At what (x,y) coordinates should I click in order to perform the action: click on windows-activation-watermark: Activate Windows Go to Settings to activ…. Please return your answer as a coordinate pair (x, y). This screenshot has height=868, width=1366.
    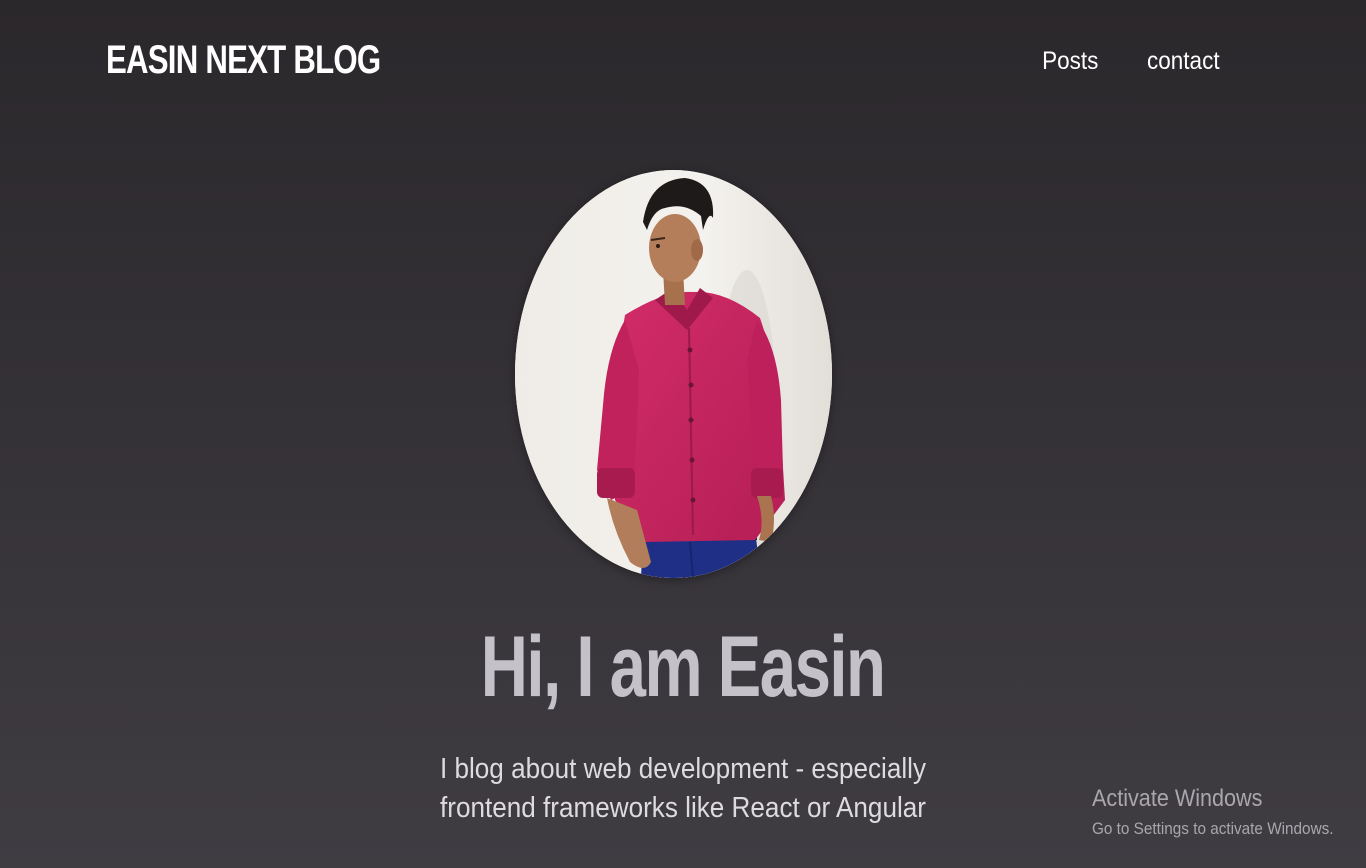
    Looking at the image, I should click on (1226, 812).